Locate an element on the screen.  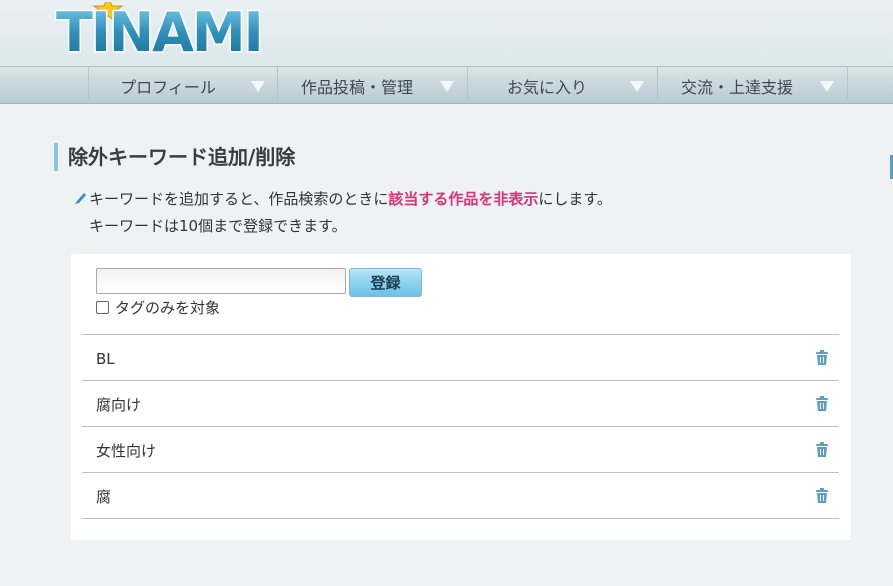
description-text: にします。 is located at coordinates (575, 199).